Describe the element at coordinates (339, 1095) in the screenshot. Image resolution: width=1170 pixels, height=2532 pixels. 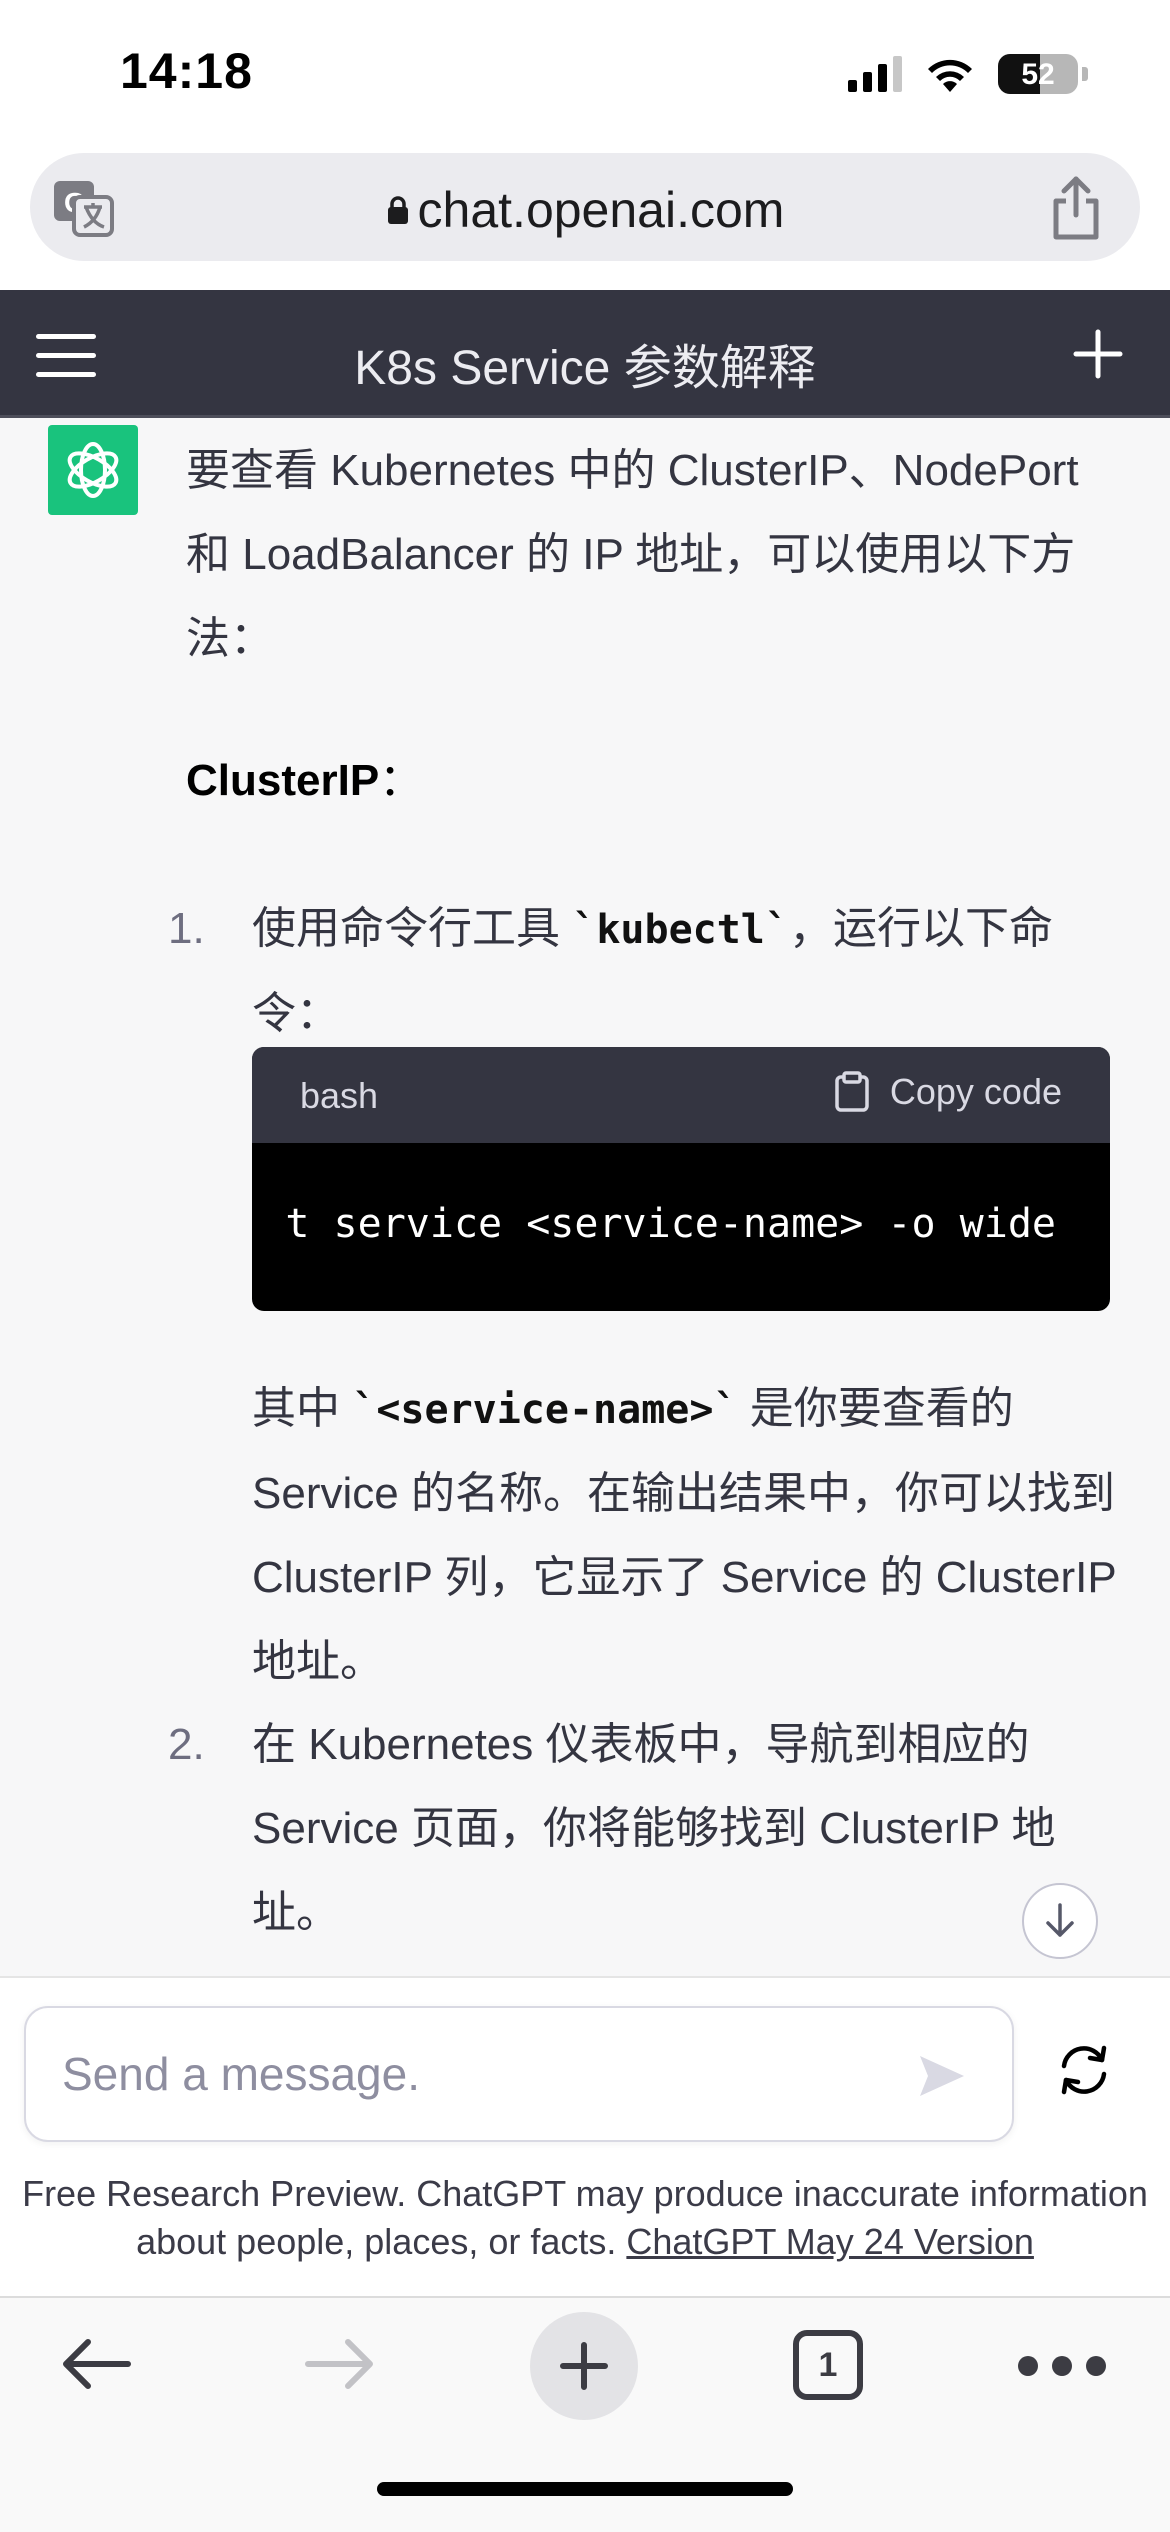
I see `code-language: bash` at that location.